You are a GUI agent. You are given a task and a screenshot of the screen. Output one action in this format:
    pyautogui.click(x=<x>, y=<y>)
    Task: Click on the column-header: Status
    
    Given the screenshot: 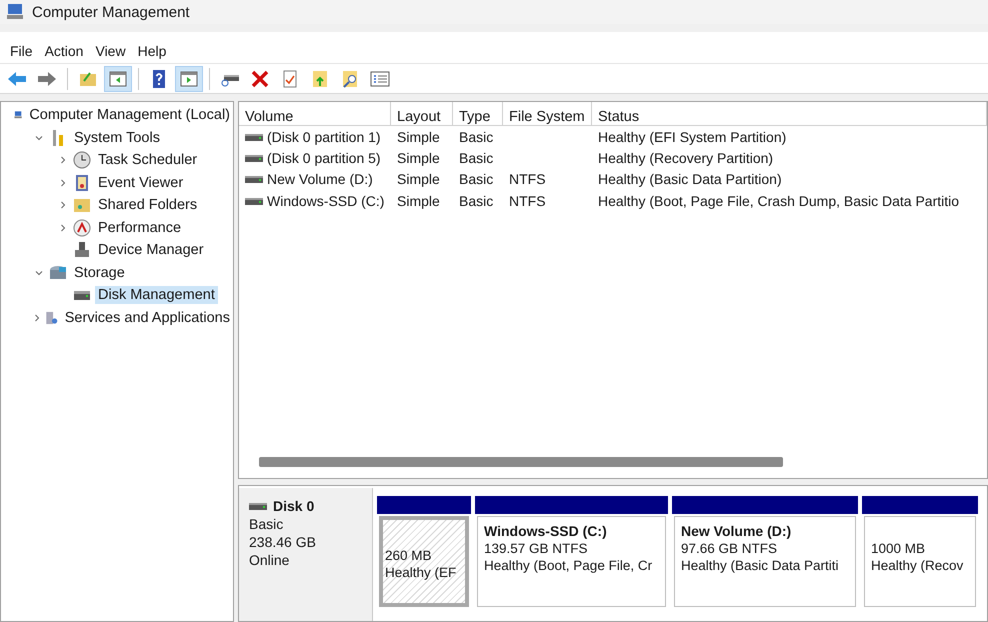 What is the action you would take?
    pyautogui.click(x=789, y=114)
    